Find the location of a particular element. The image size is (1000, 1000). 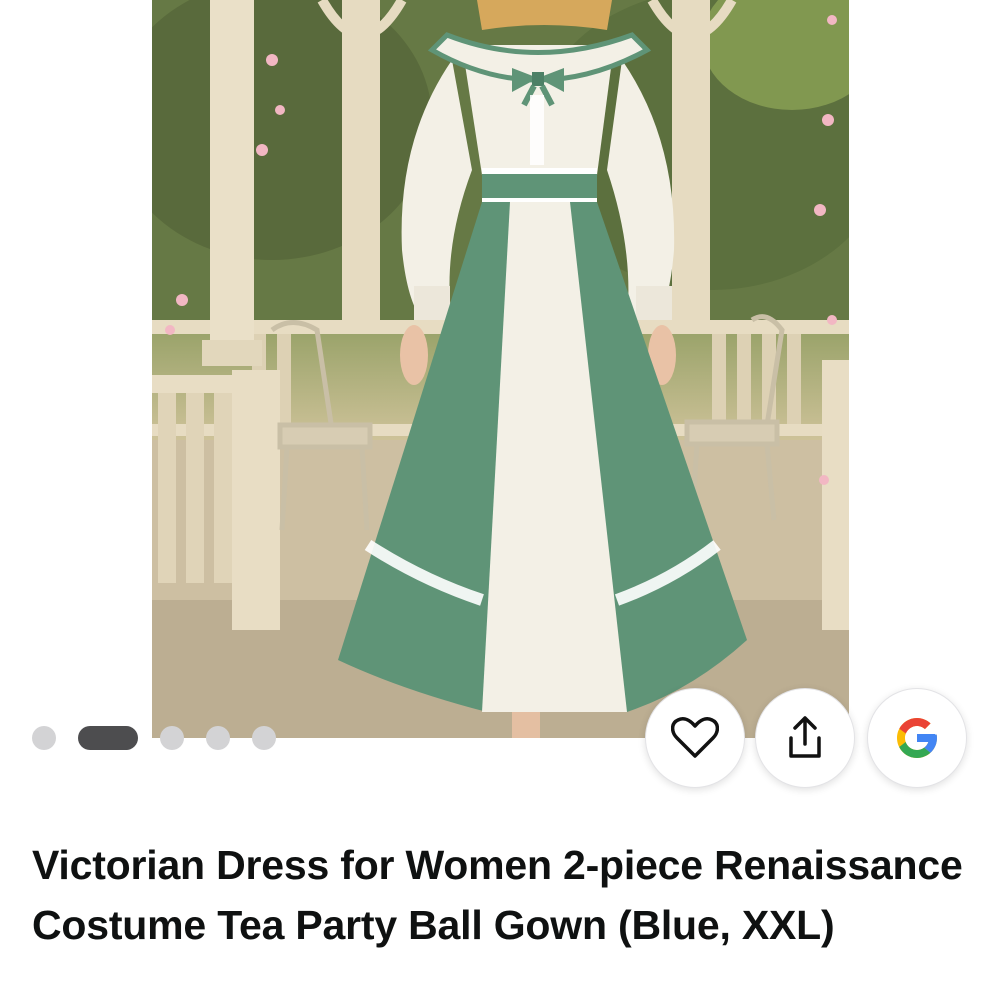

google-logo-icon is located at coordinates (917, 738).